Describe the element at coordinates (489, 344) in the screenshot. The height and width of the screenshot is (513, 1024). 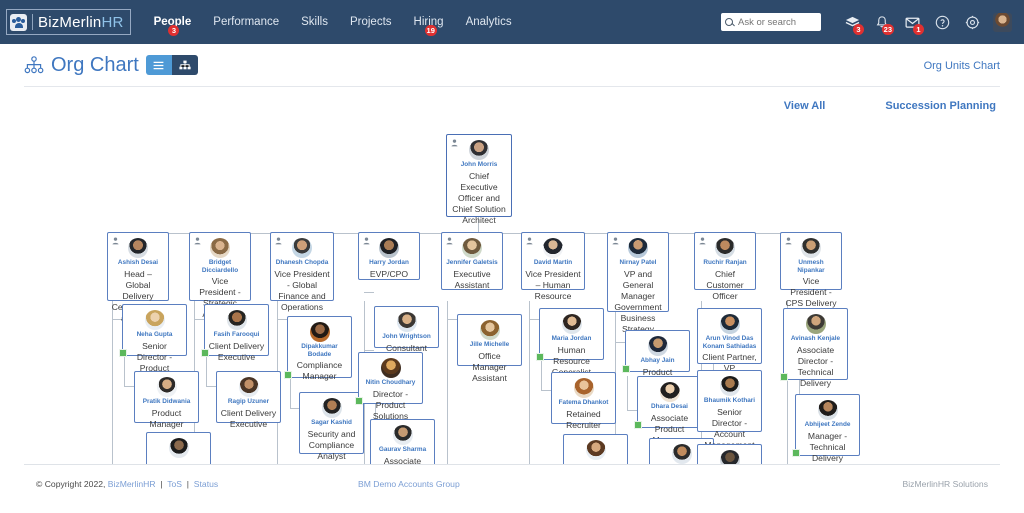
I see `person-name: Jille Michelle` at that location.